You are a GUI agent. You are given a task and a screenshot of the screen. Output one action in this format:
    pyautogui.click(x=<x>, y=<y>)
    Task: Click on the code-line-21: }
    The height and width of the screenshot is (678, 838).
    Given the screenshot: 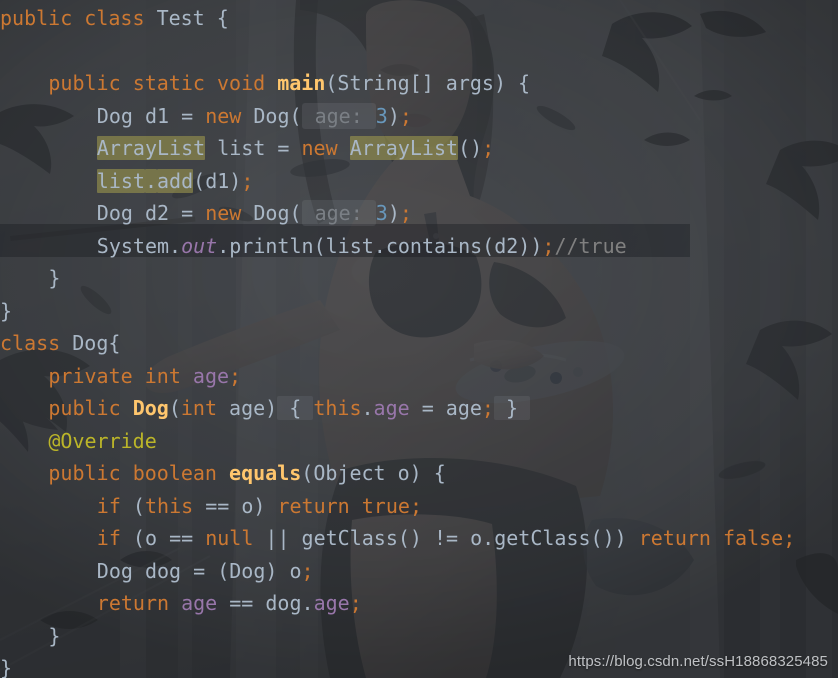 What is the action you would take?
    pyautogui.click(x=6, y=665)
    